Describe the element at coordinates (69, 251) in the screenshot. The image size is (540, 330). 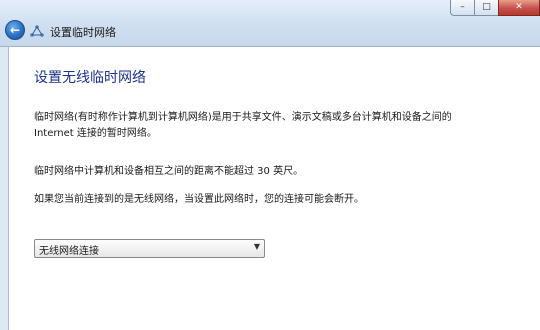
I see `connection-select-value: 无线网络连接` at that location.